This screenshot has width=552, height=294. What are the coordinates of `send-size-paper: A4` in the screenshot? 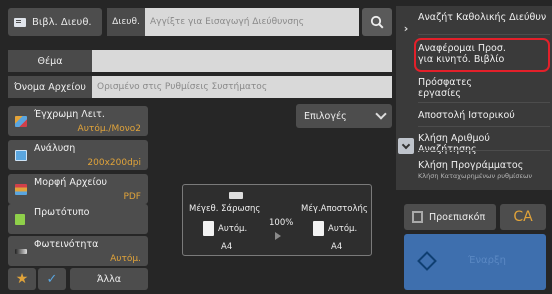 It's located at (337, 247).